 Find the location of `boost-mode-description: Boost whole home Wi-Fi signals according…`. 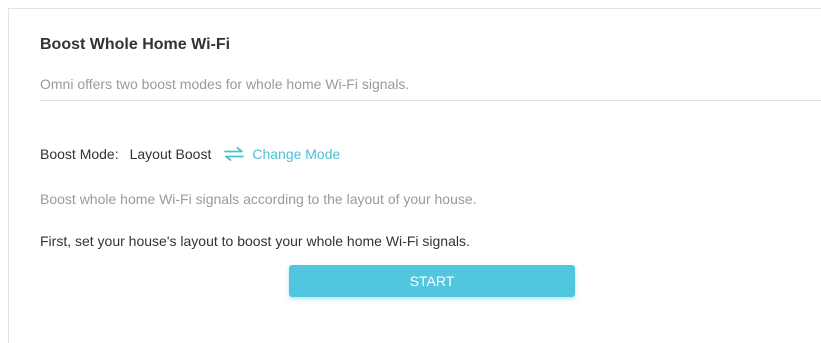

boost-mode-description: Boost whole home Wi-Fi signals according… is located at coordinates (258, 199).